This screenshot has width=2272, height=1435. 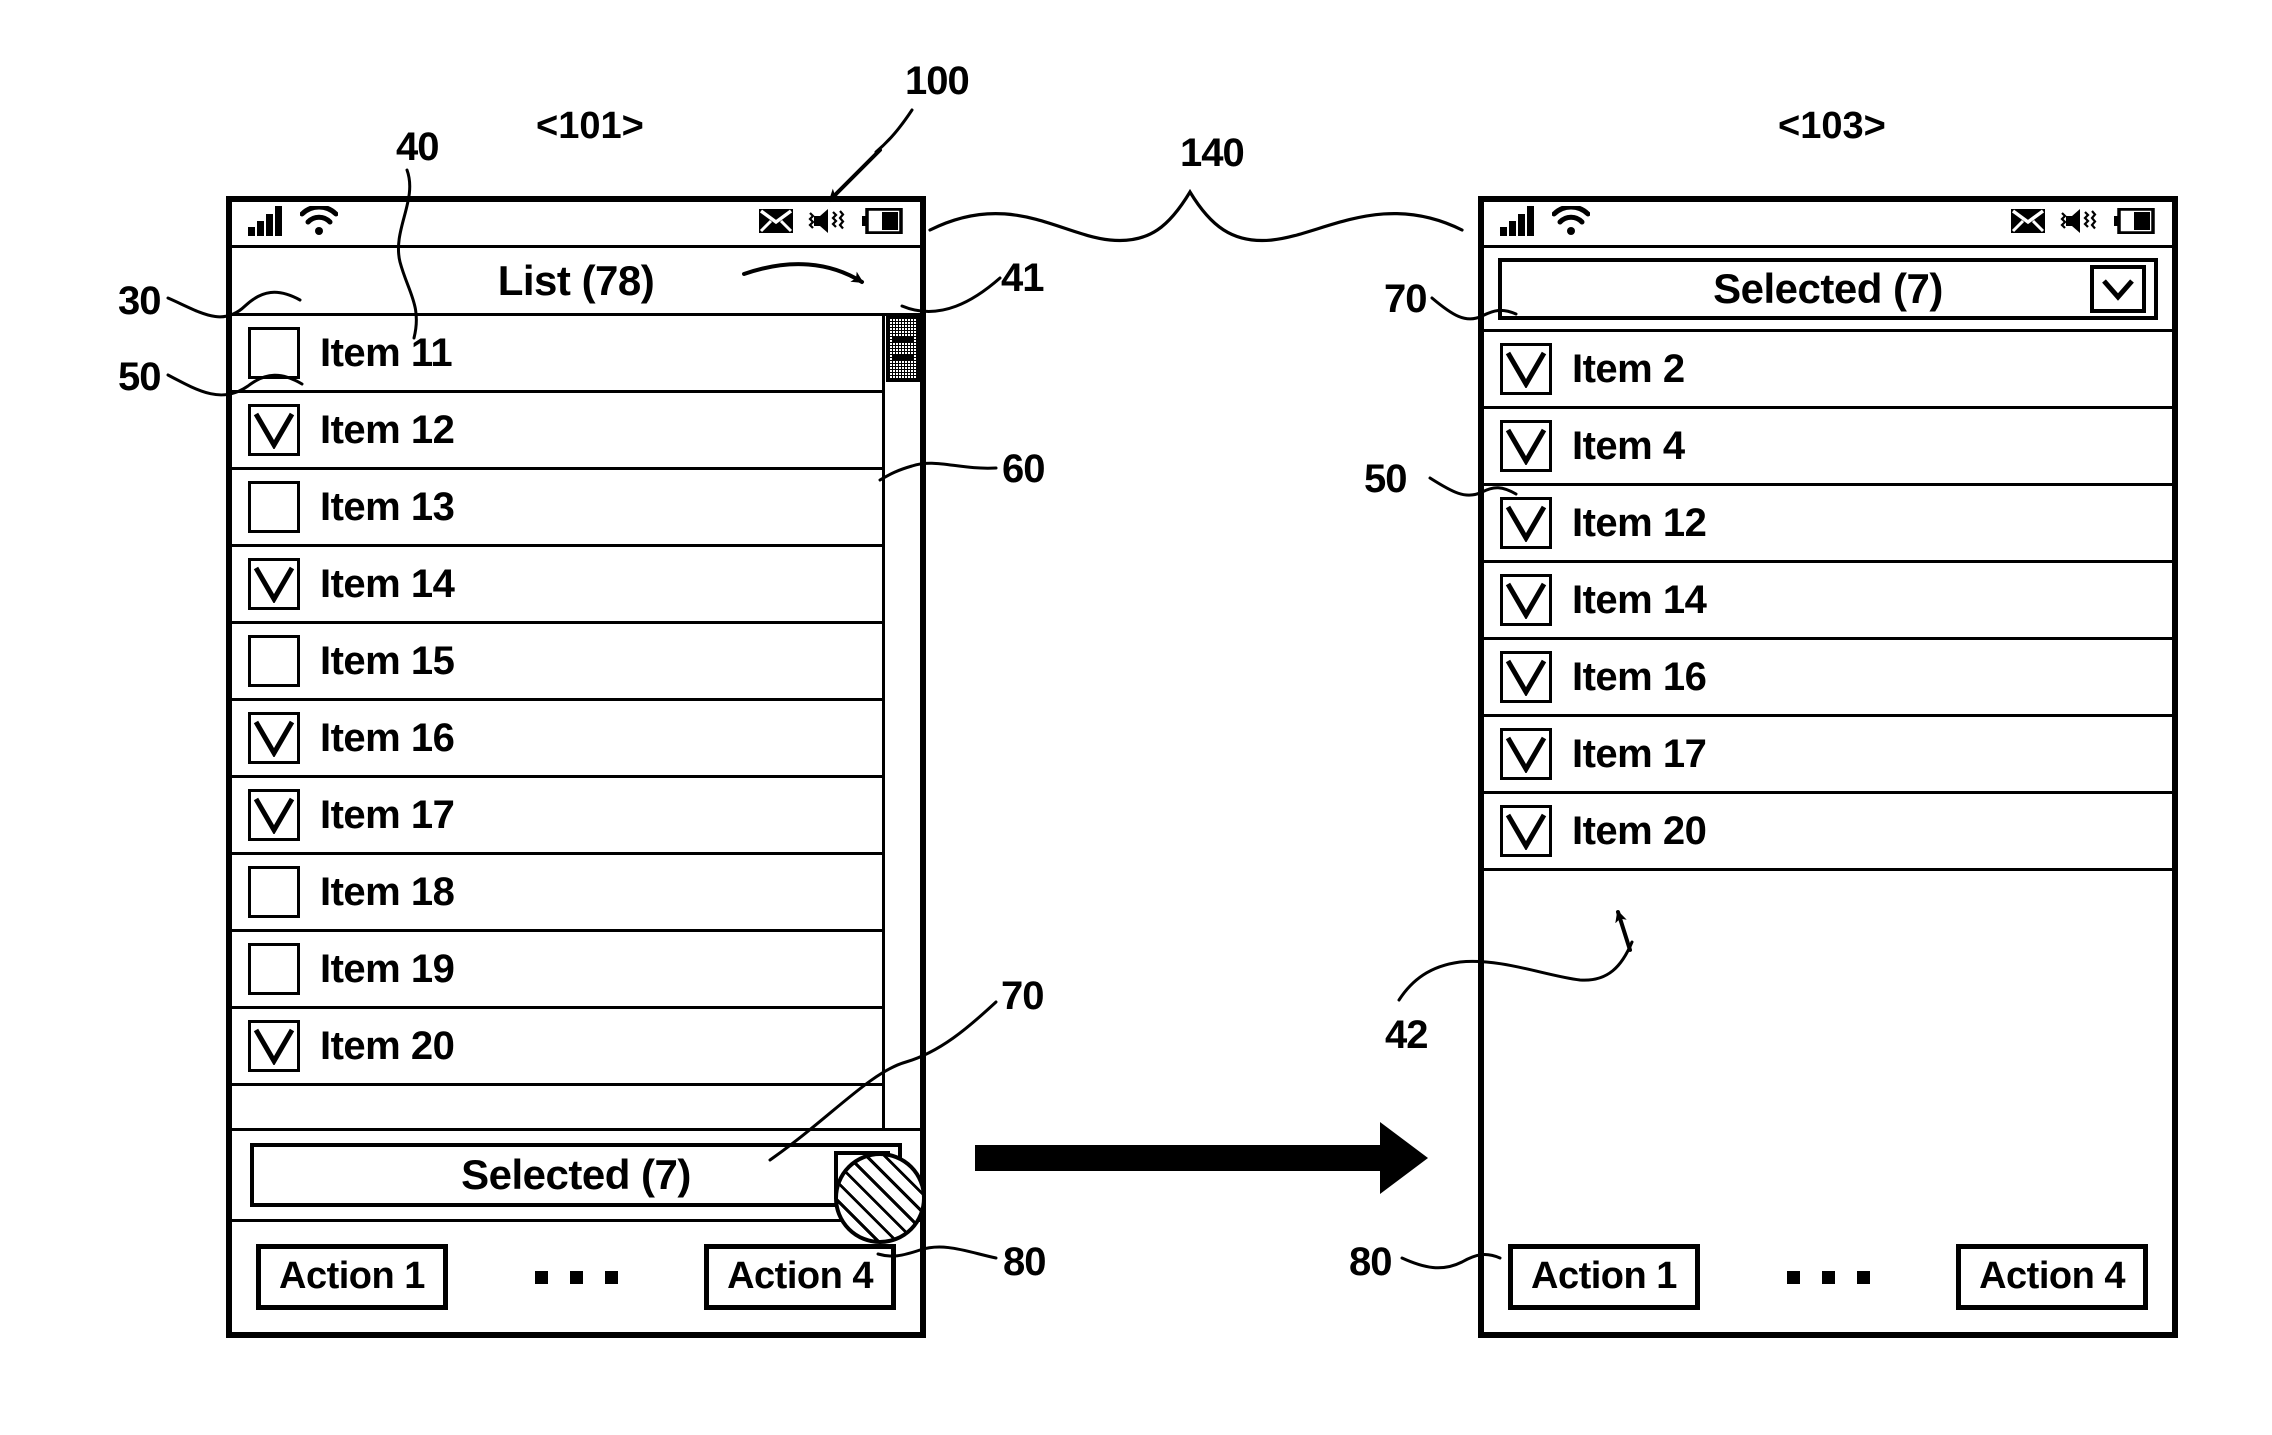 I want to click on list-item: Item 4, so click(x=1828, y=447).